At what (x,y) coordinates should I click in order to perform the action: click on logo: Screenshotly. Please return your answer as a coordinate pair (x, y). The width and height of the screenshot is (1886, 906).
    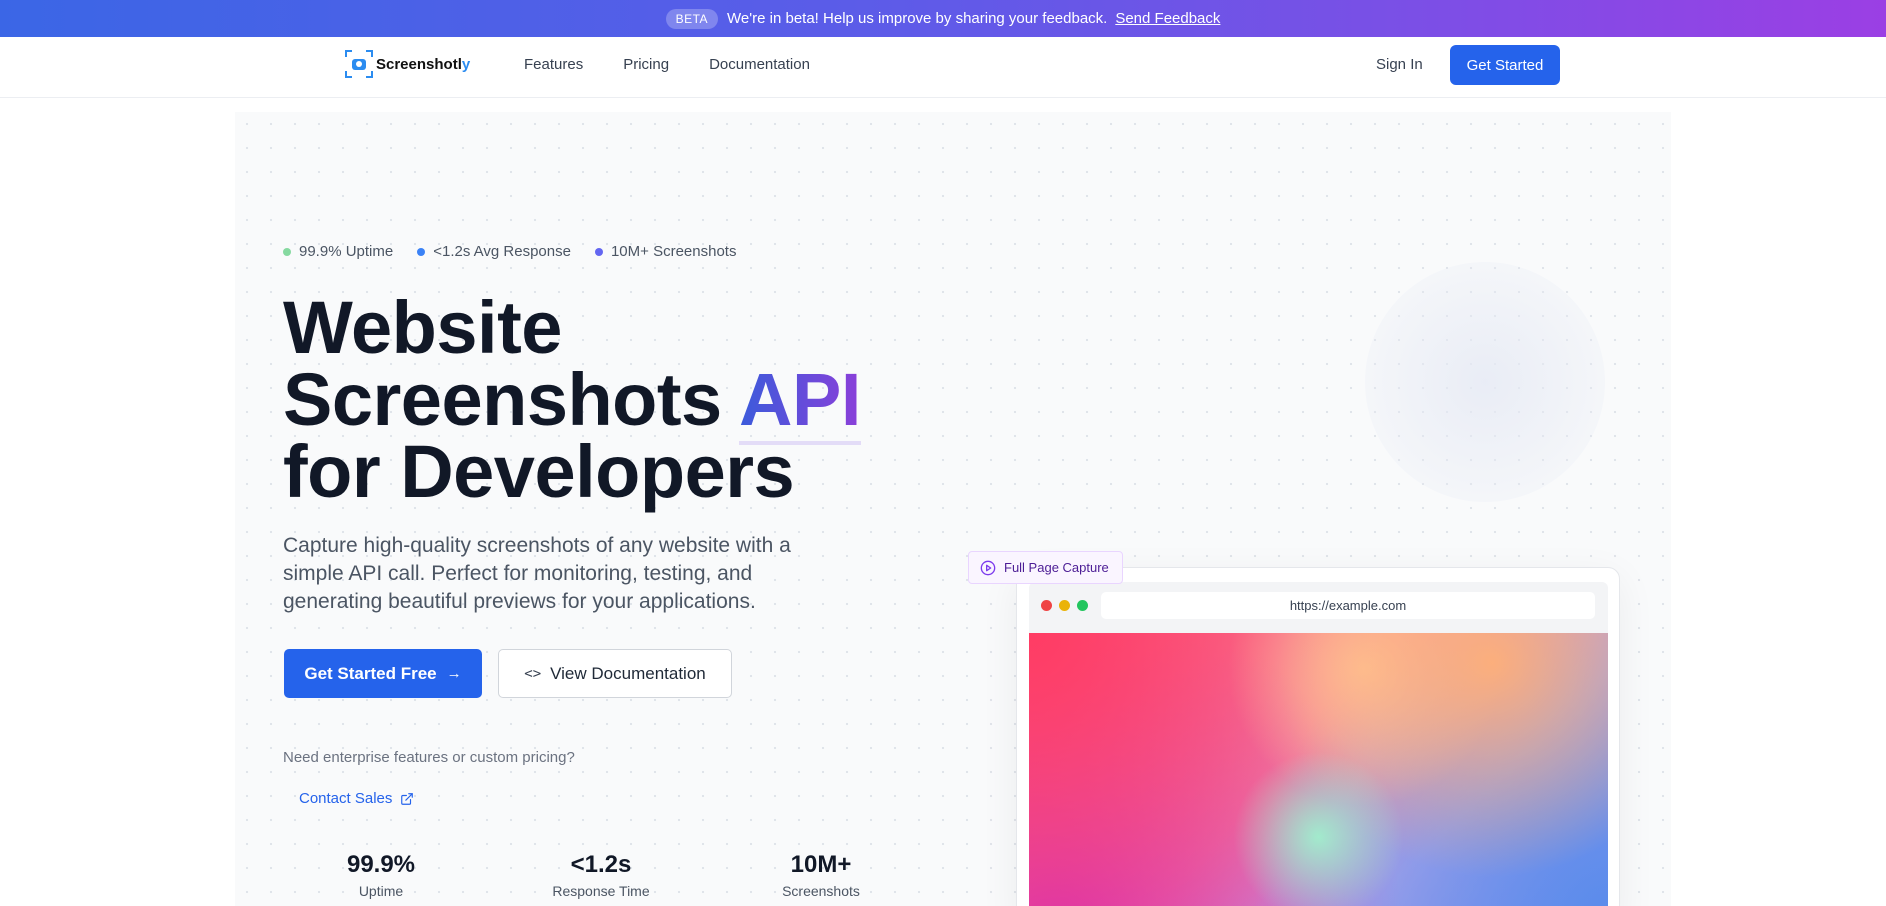
    Looking at the image, I should click on (407, 64).